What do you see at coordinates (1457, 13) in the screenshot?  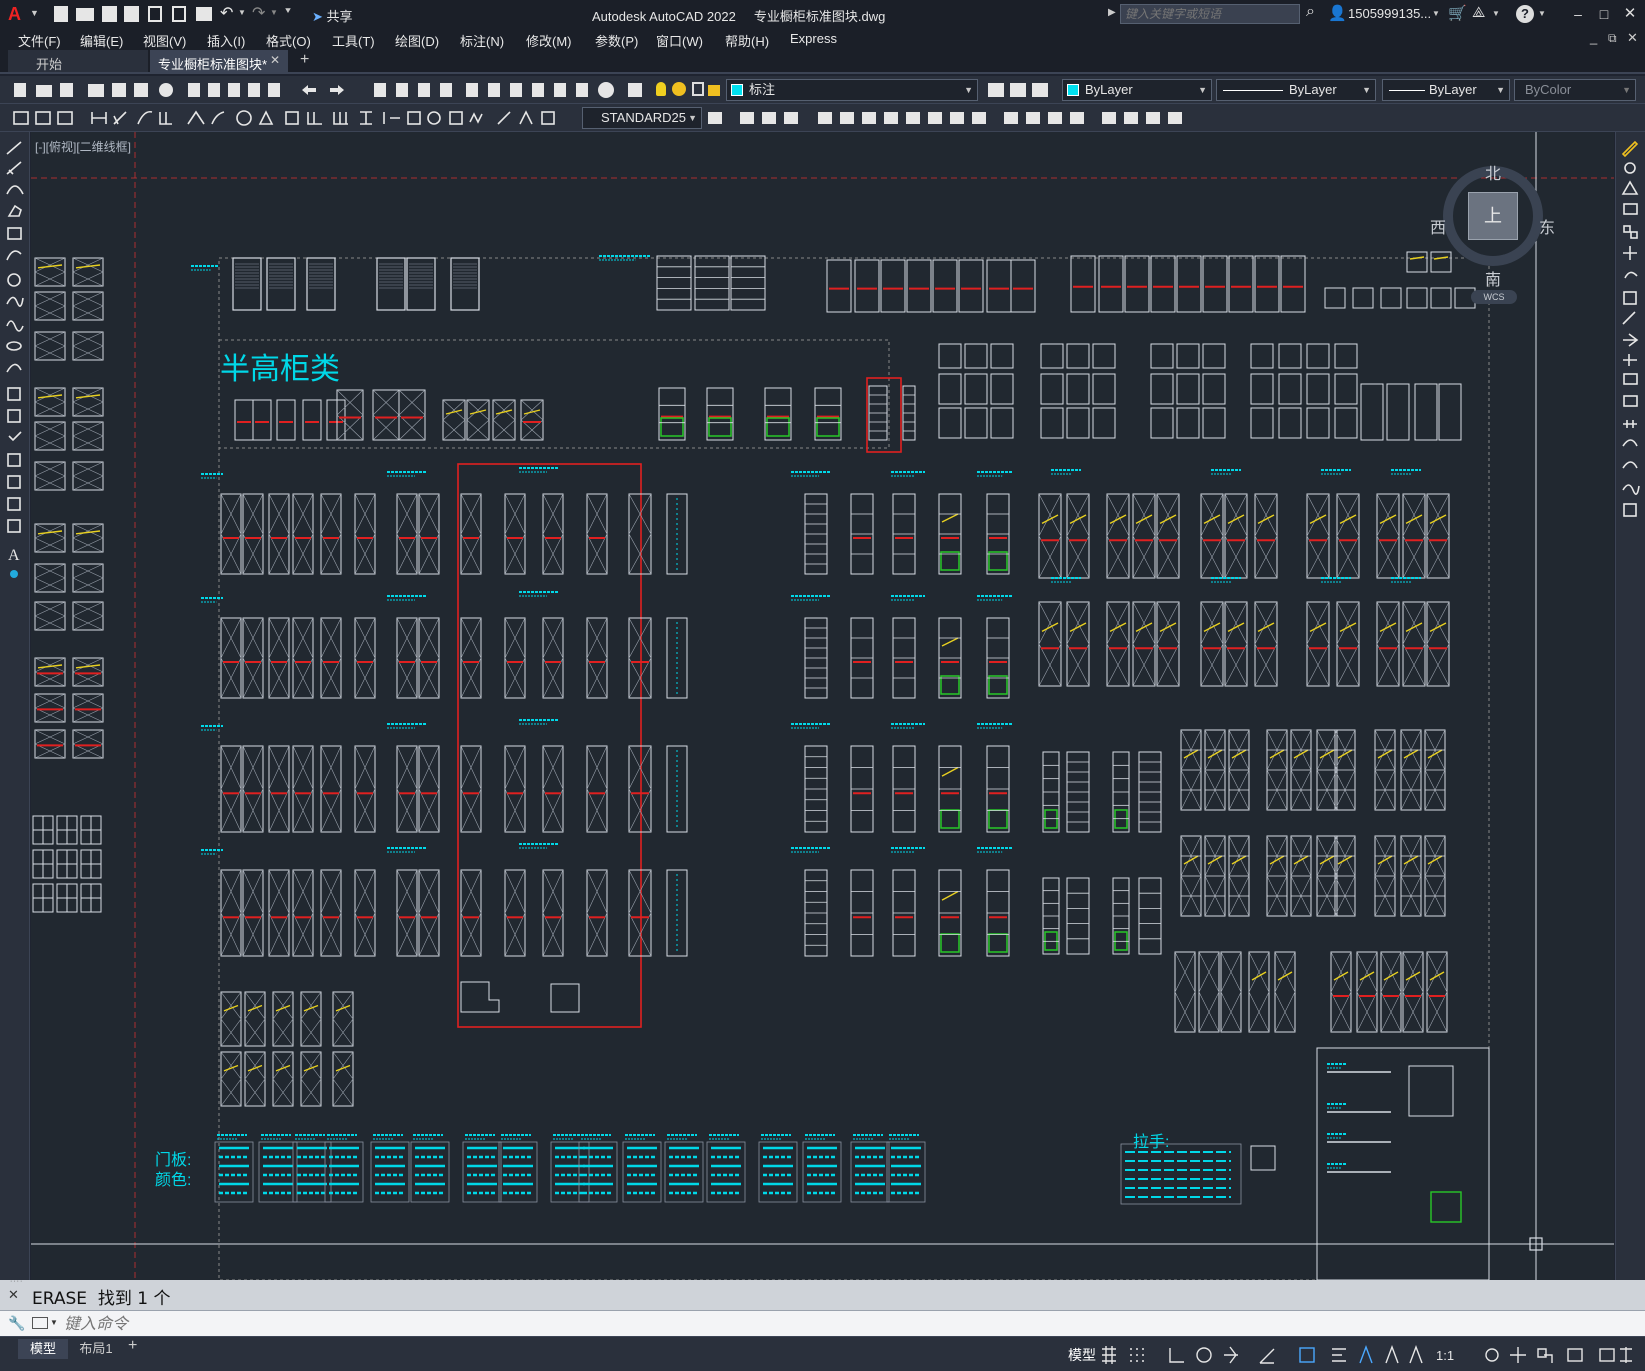 I see `cart-icon: 🛒` at bounding box center [1457, 13].